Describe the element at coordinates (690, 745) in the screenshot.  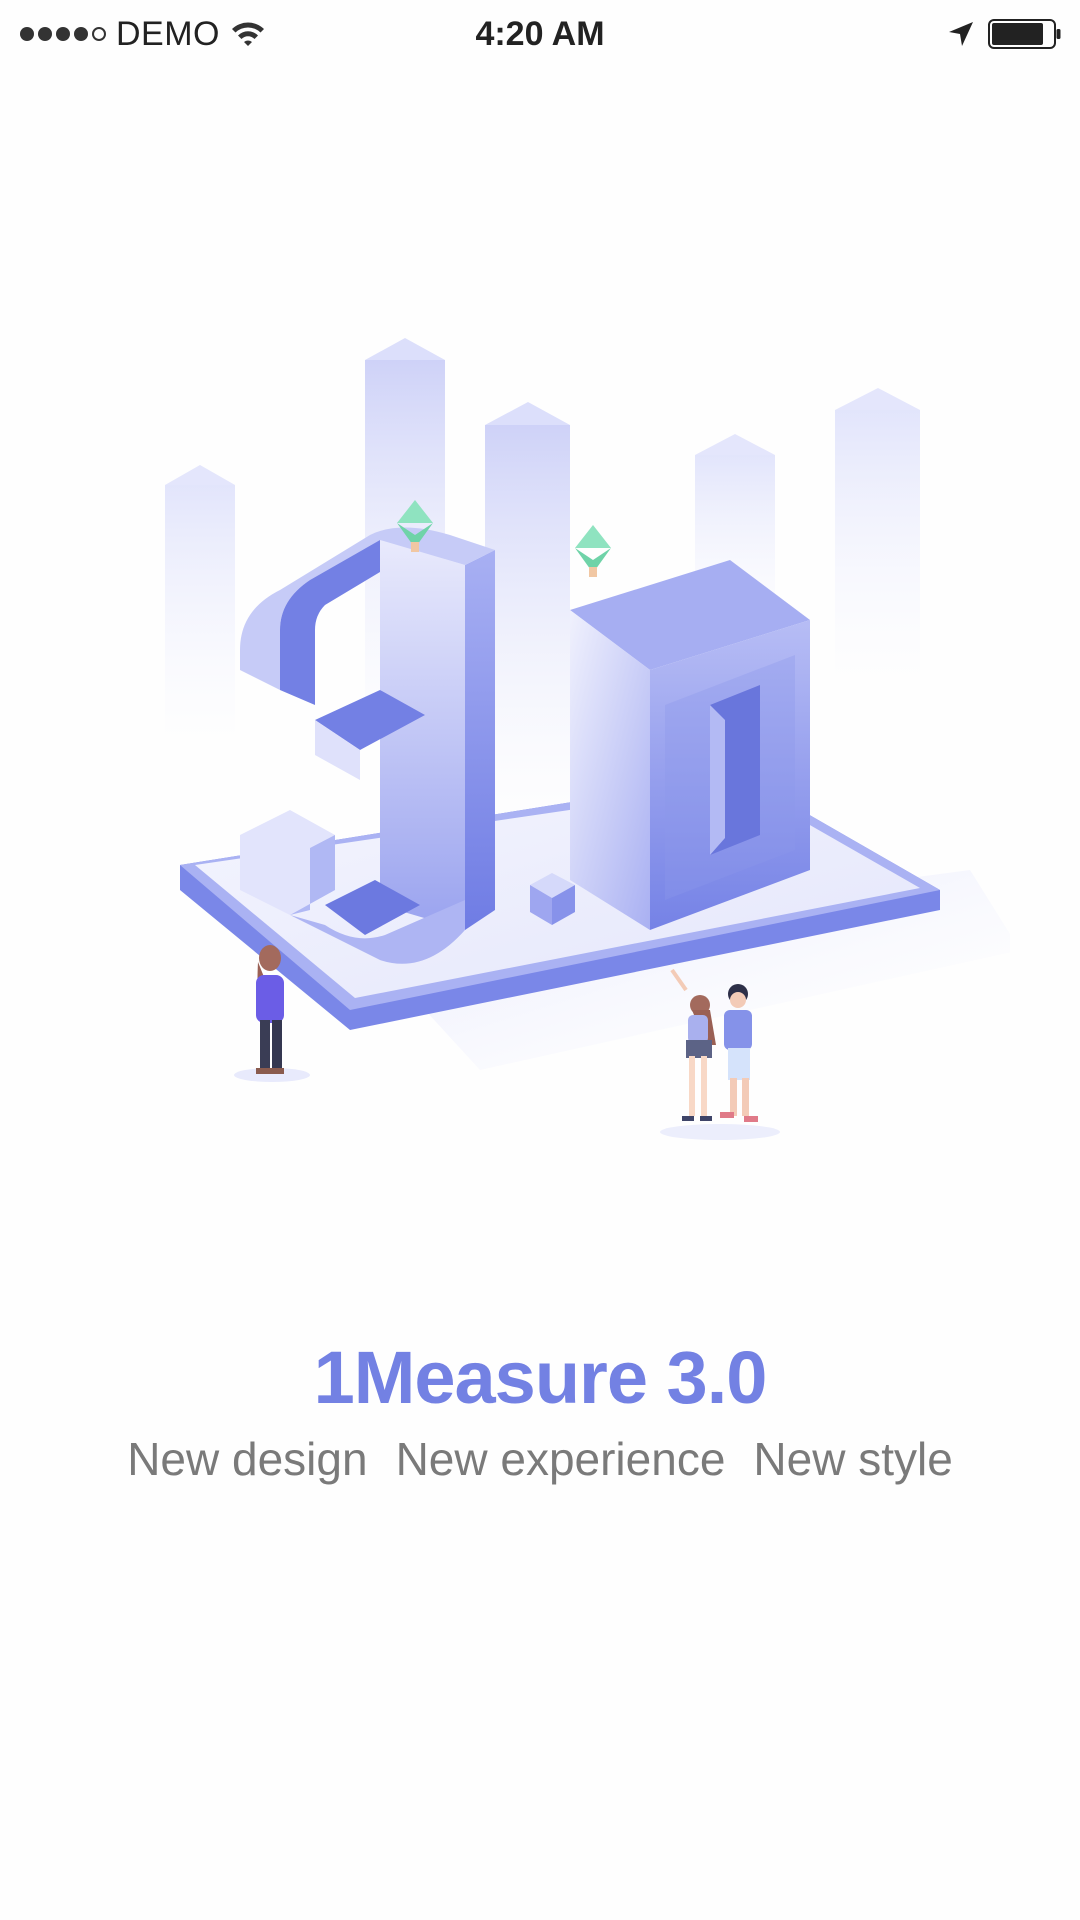
I see `digit-zero` at that location.